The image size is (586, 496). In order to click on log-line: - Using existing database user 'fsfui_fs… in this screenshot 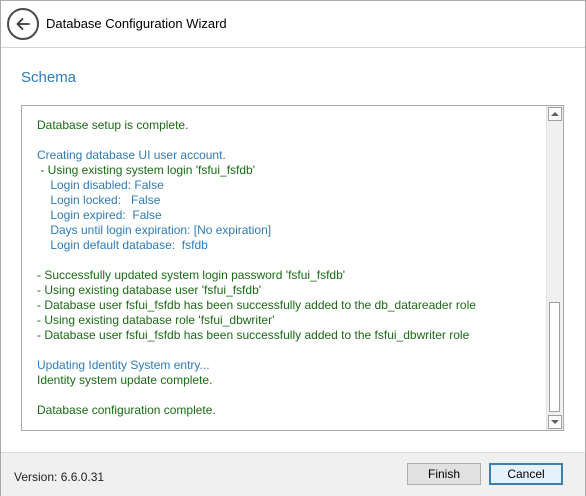, I will do `click(149, 290)`.